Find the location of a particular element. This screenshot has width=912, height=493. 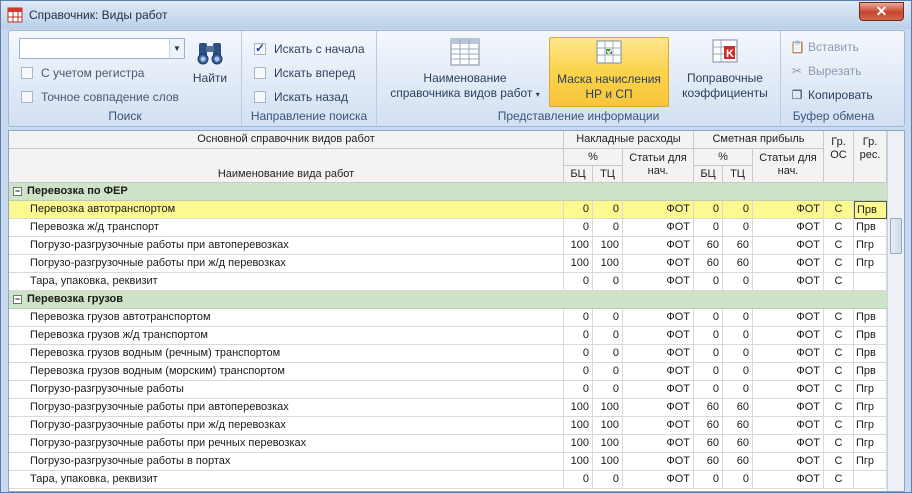

vertical-scrollbar is located at coordinates (895, 311).